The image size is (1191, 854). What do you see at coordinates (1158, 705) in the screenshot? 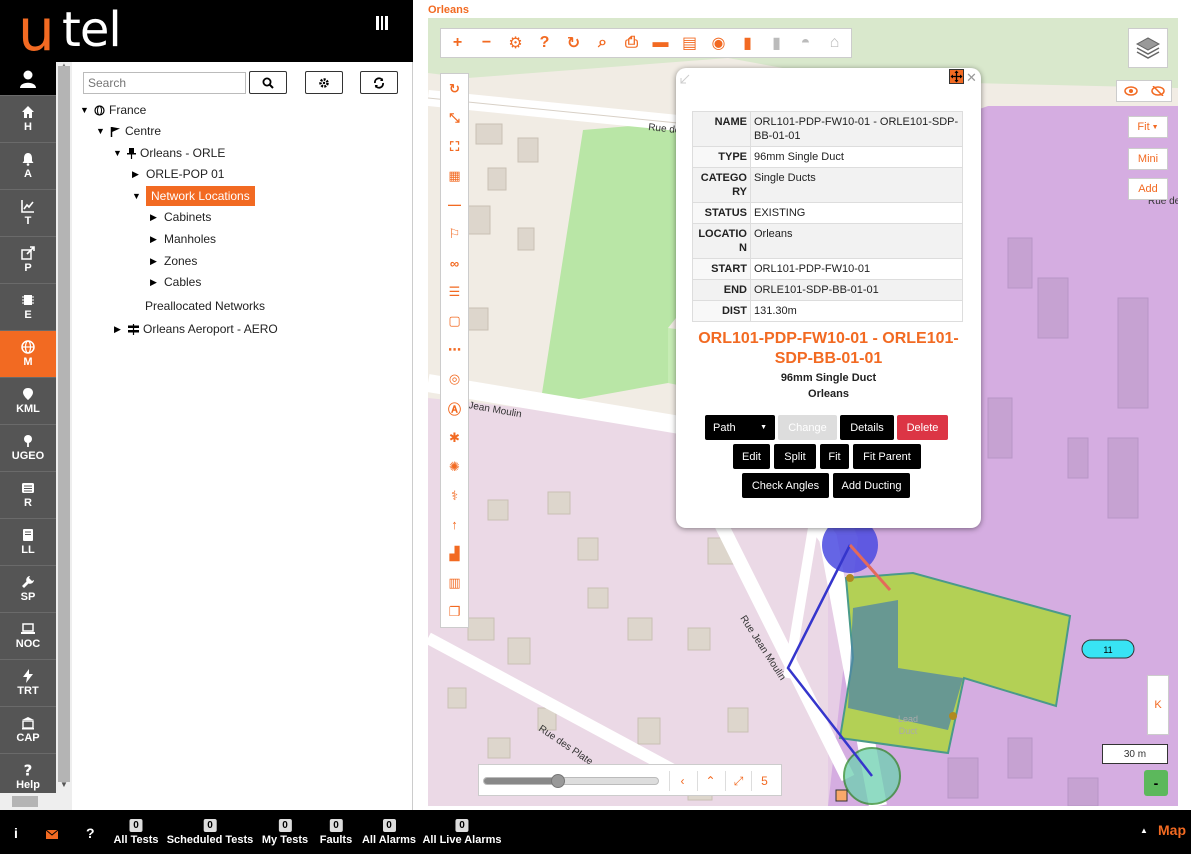
I see `k-button: K` at bounding box center [1158, 705].